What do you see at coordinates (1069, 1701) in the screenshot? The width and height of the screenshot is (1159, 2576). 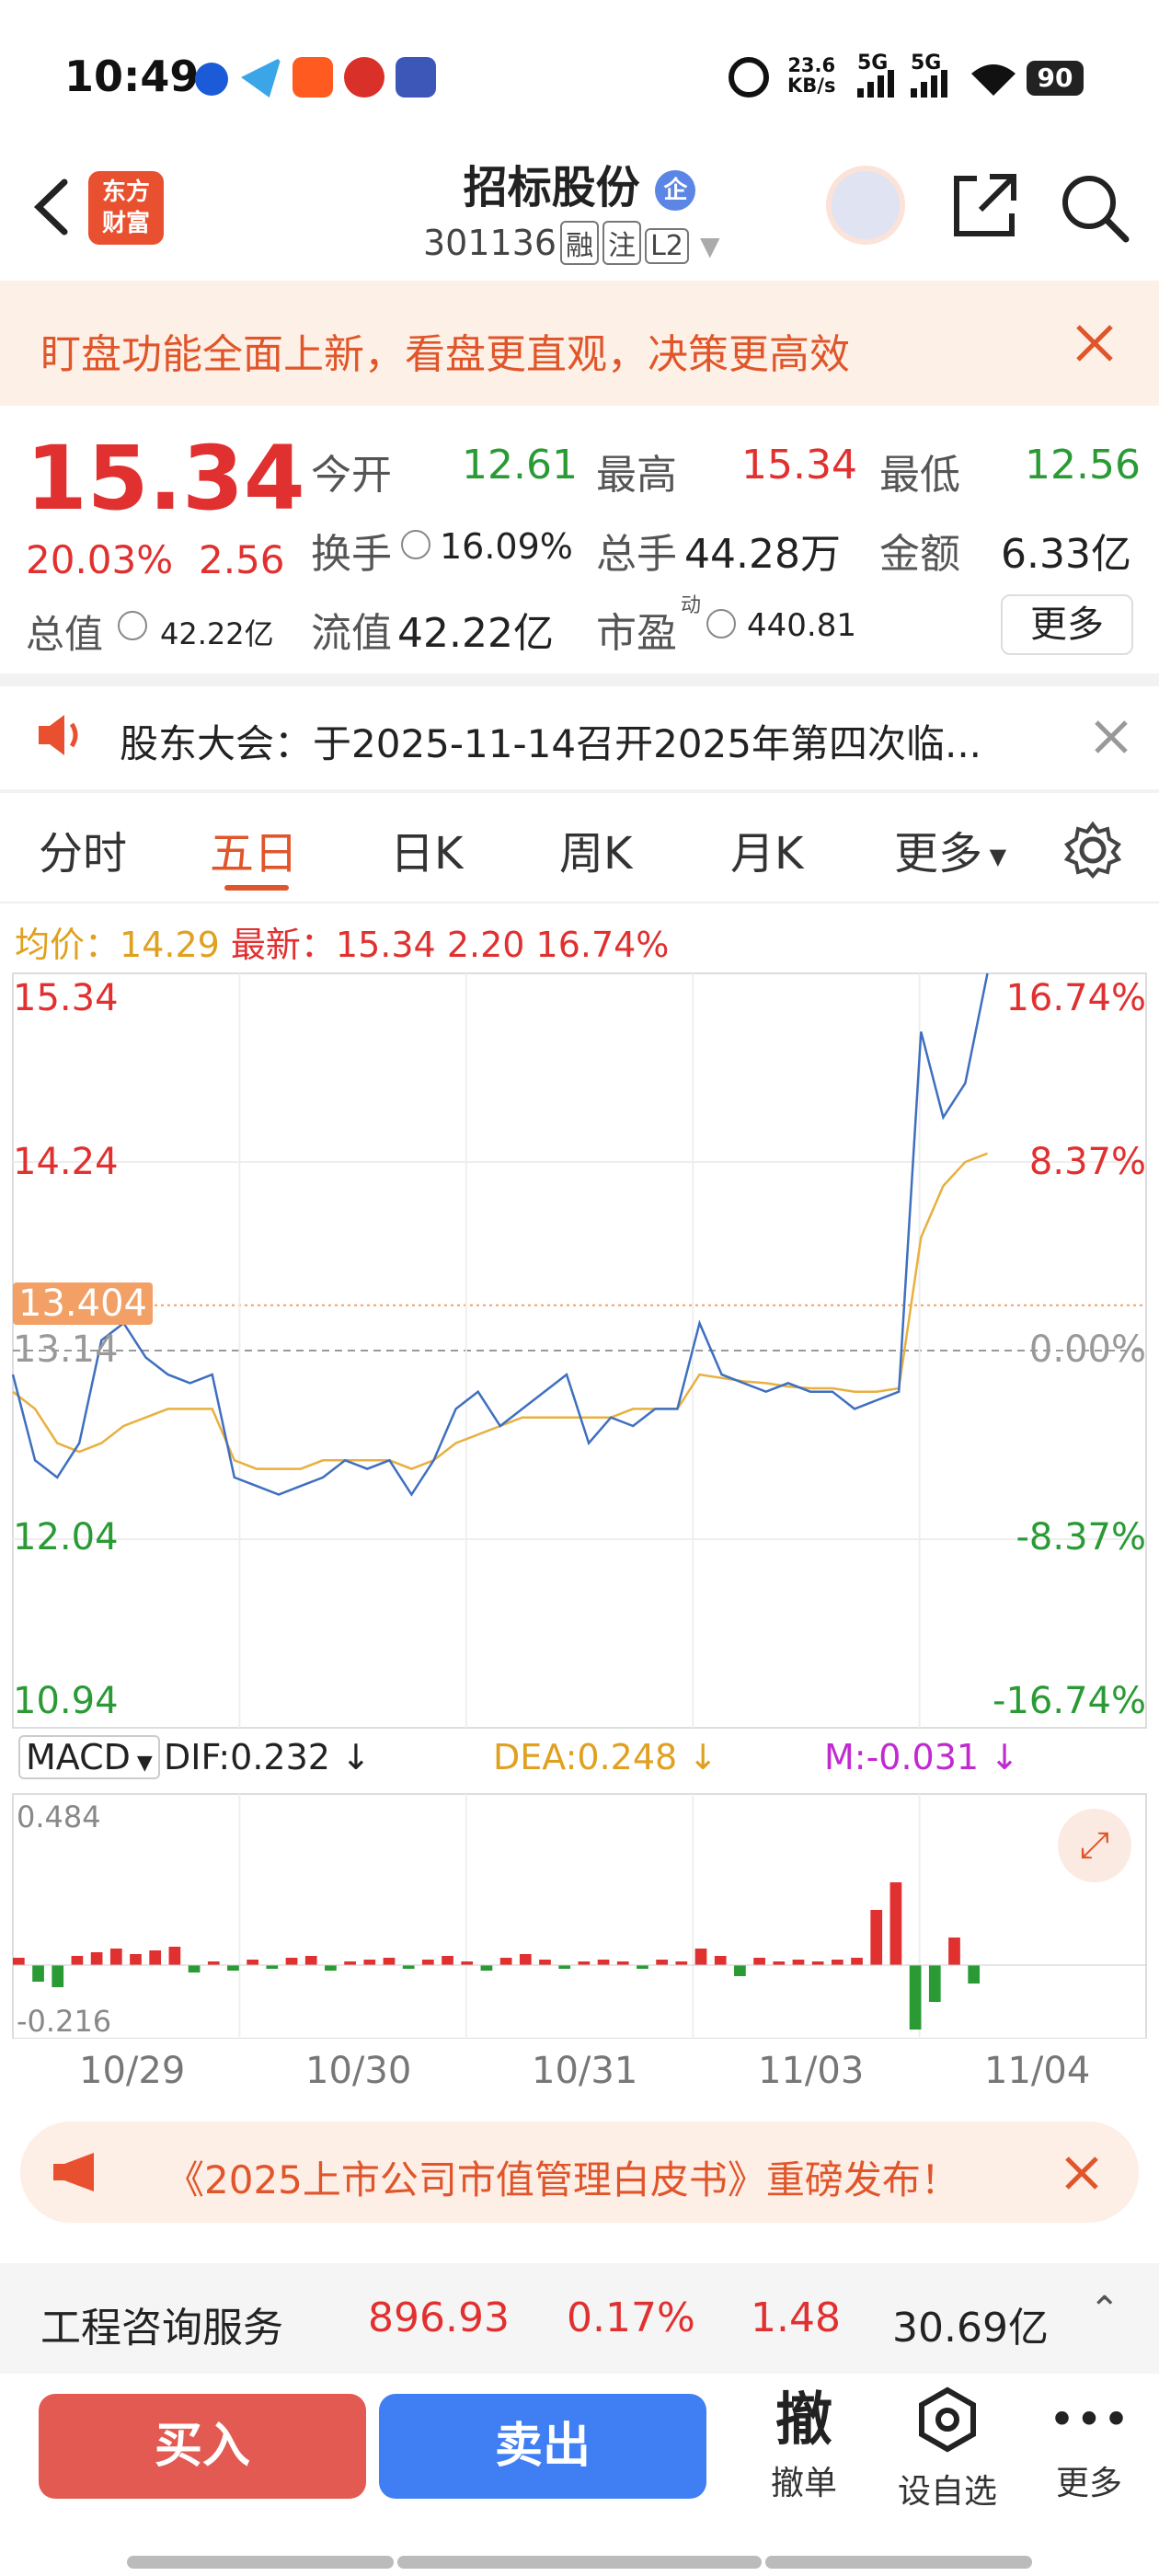 I see `pct-axis-bottom: -16.74%` at bounding box center [1069, 1701].